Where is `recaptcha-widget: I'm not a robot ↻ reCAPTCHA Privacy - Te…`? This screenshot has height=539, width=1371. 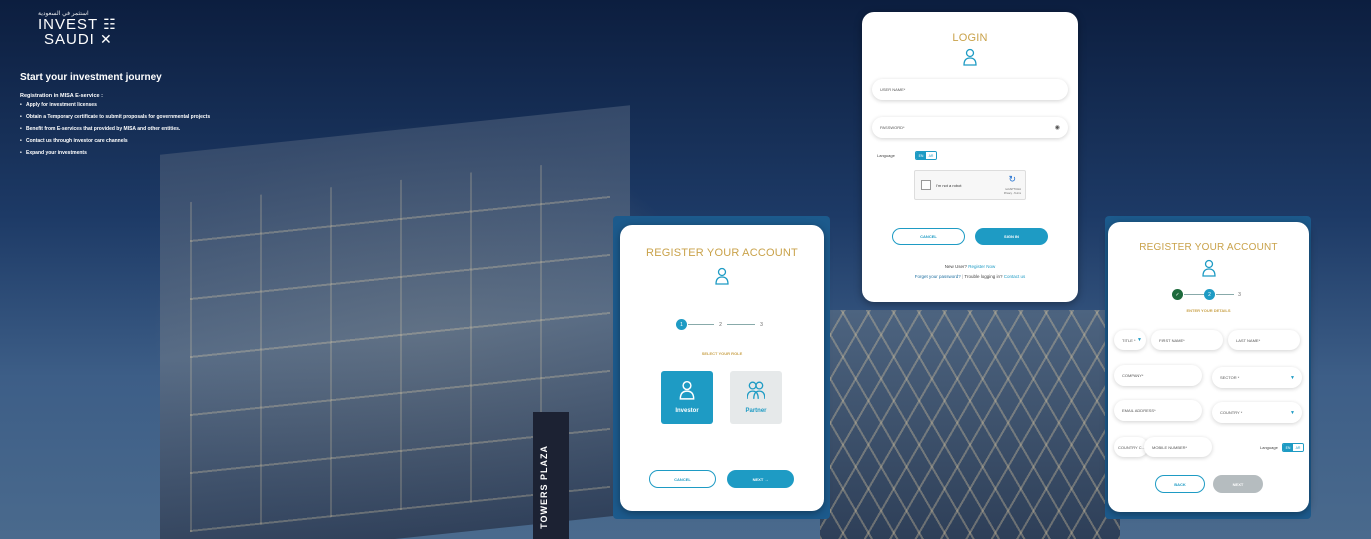
recaptcha-widget: I'm not a robot ↻ reCAPTCHA Privacy - Te… is located at coordinates (970, 185).